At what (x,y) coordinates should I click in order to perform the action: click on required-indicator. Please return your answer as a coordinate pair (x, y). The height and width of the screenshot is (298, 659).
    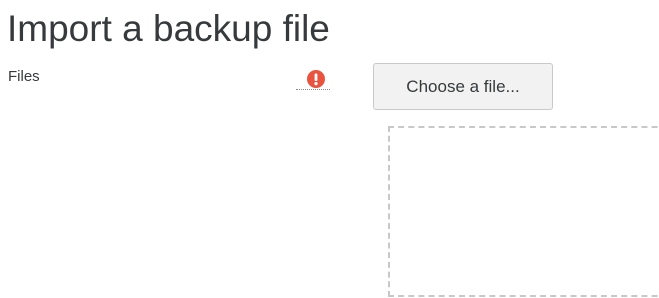
    Looking at the image, I should click on (313, 80).